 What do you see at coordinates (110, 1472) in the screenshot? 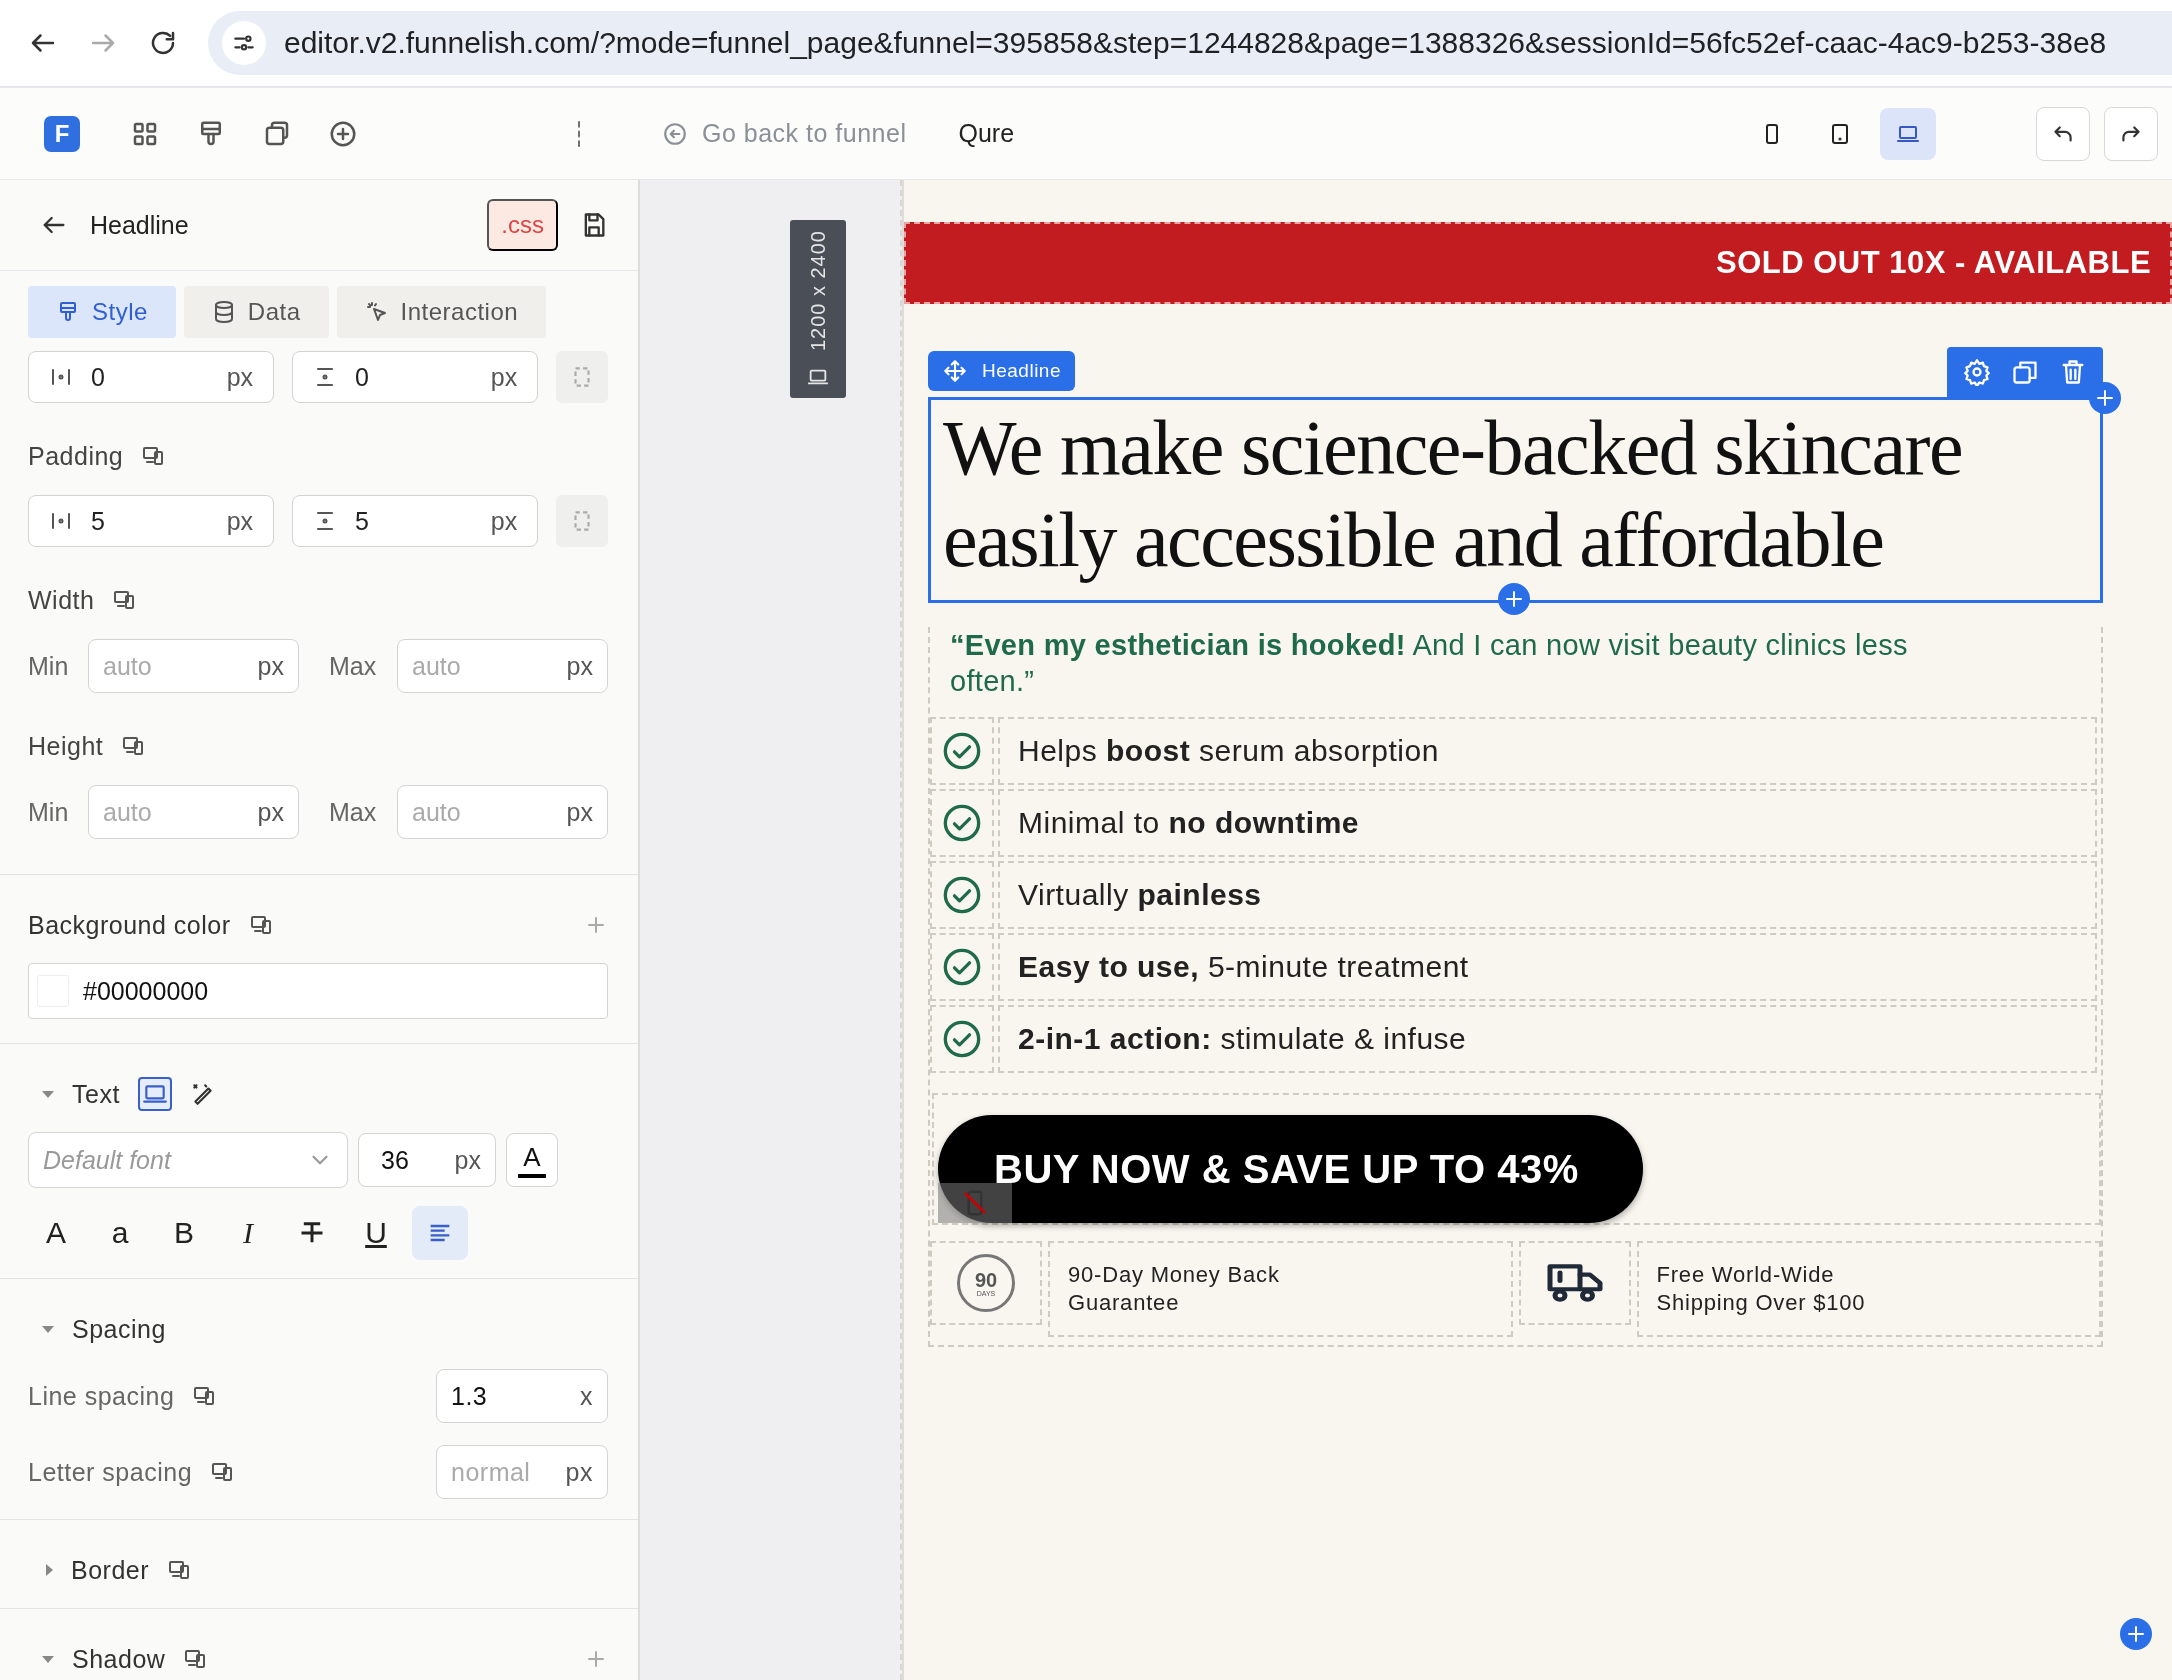
I see `field-label: Letter spacing` at bounding box center [110, 1472].